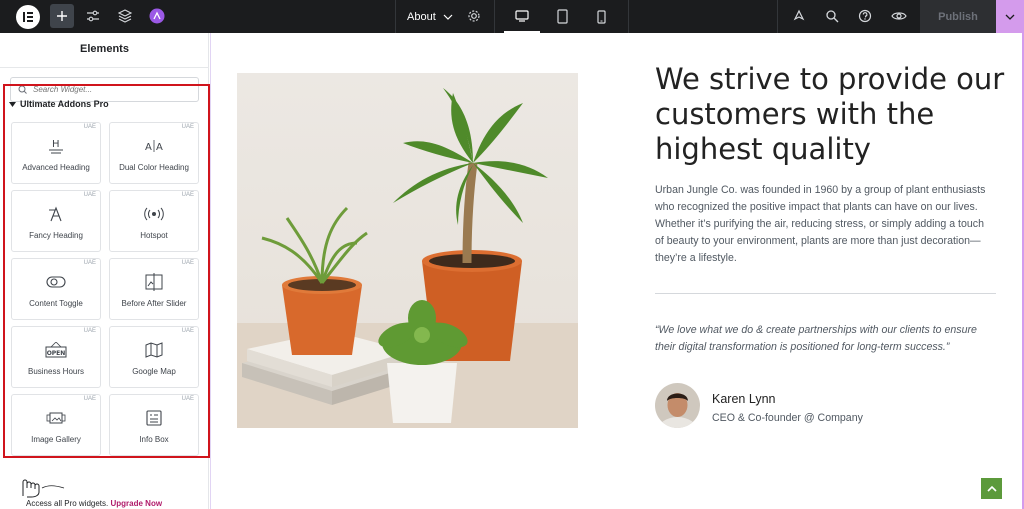 The width and height of the screenshot is (1024, 509). I want to click on widget-label: Dual Color Heading, so click(154, 167).